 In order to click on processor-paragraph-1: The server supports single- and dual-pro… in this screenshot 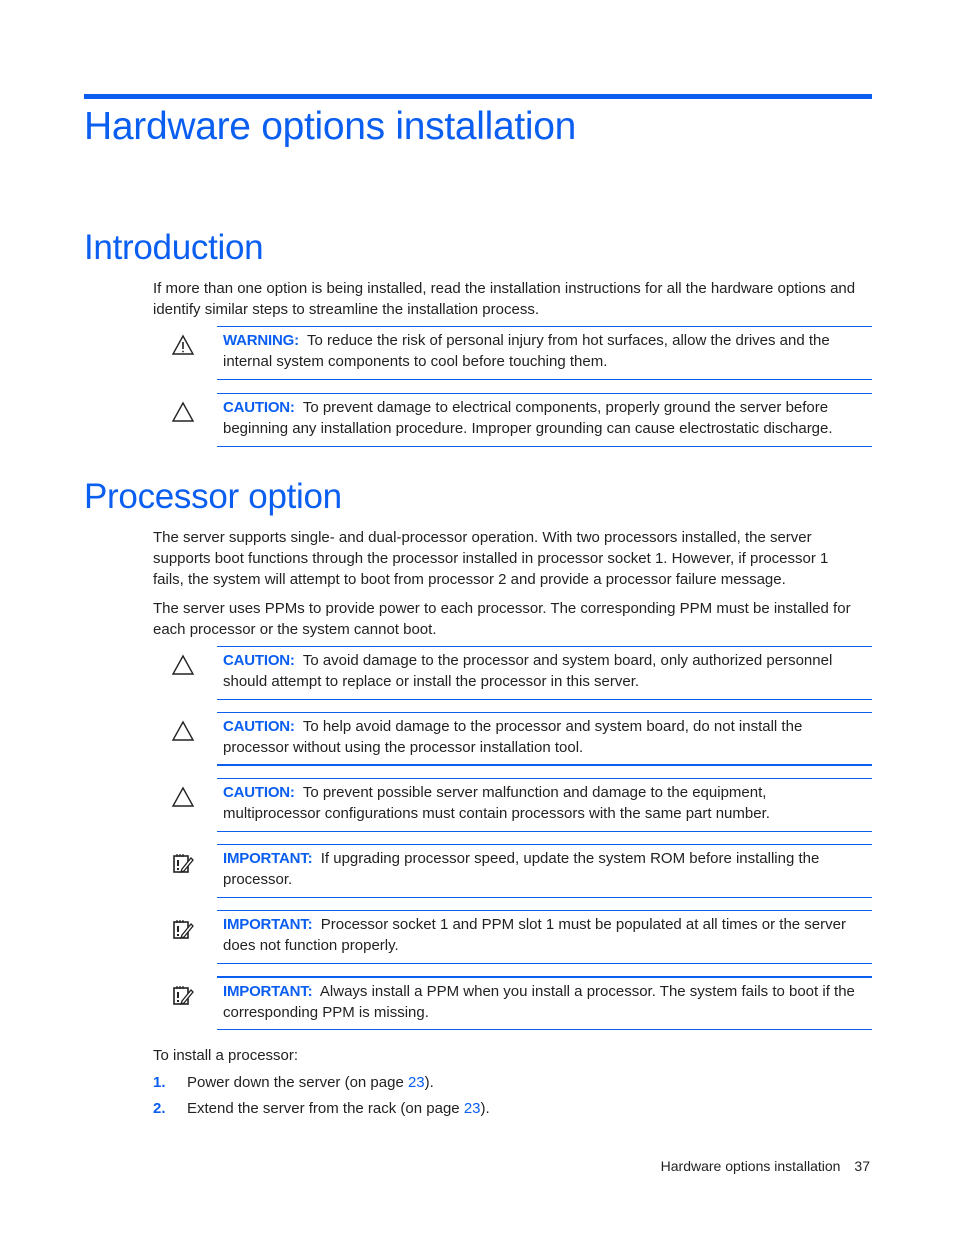, I will do `click(491, 558)`.